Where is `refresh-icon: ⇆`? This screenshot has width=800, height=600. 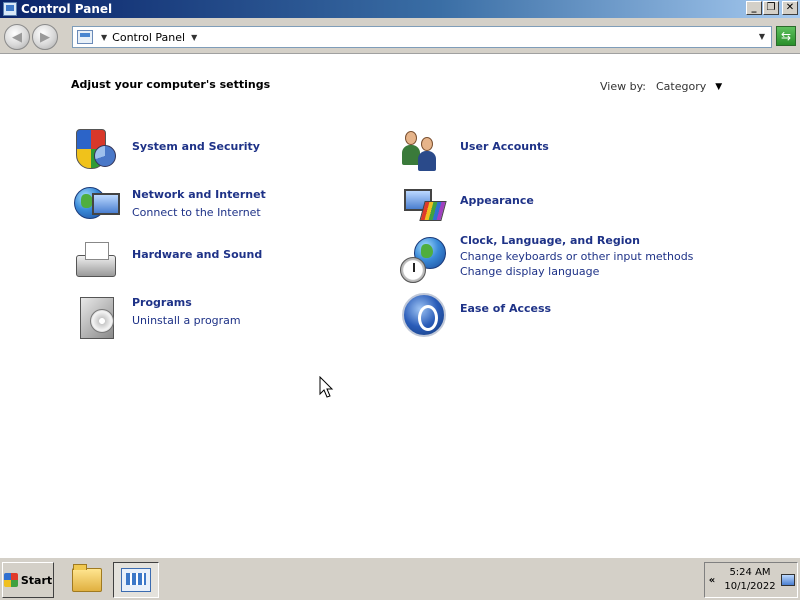 refresh-icon: ⇆ is located at coordinates (786, 36).